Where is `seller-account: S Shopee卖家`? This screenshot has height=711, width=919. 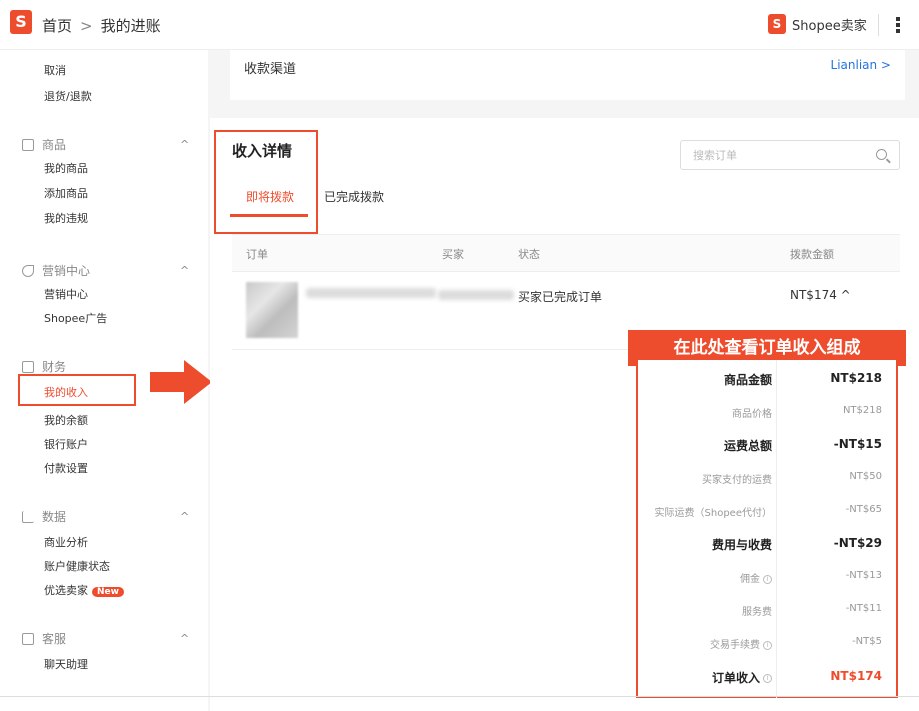 seller-account: S Shopee卖家 is located at coordinates (817, 24).